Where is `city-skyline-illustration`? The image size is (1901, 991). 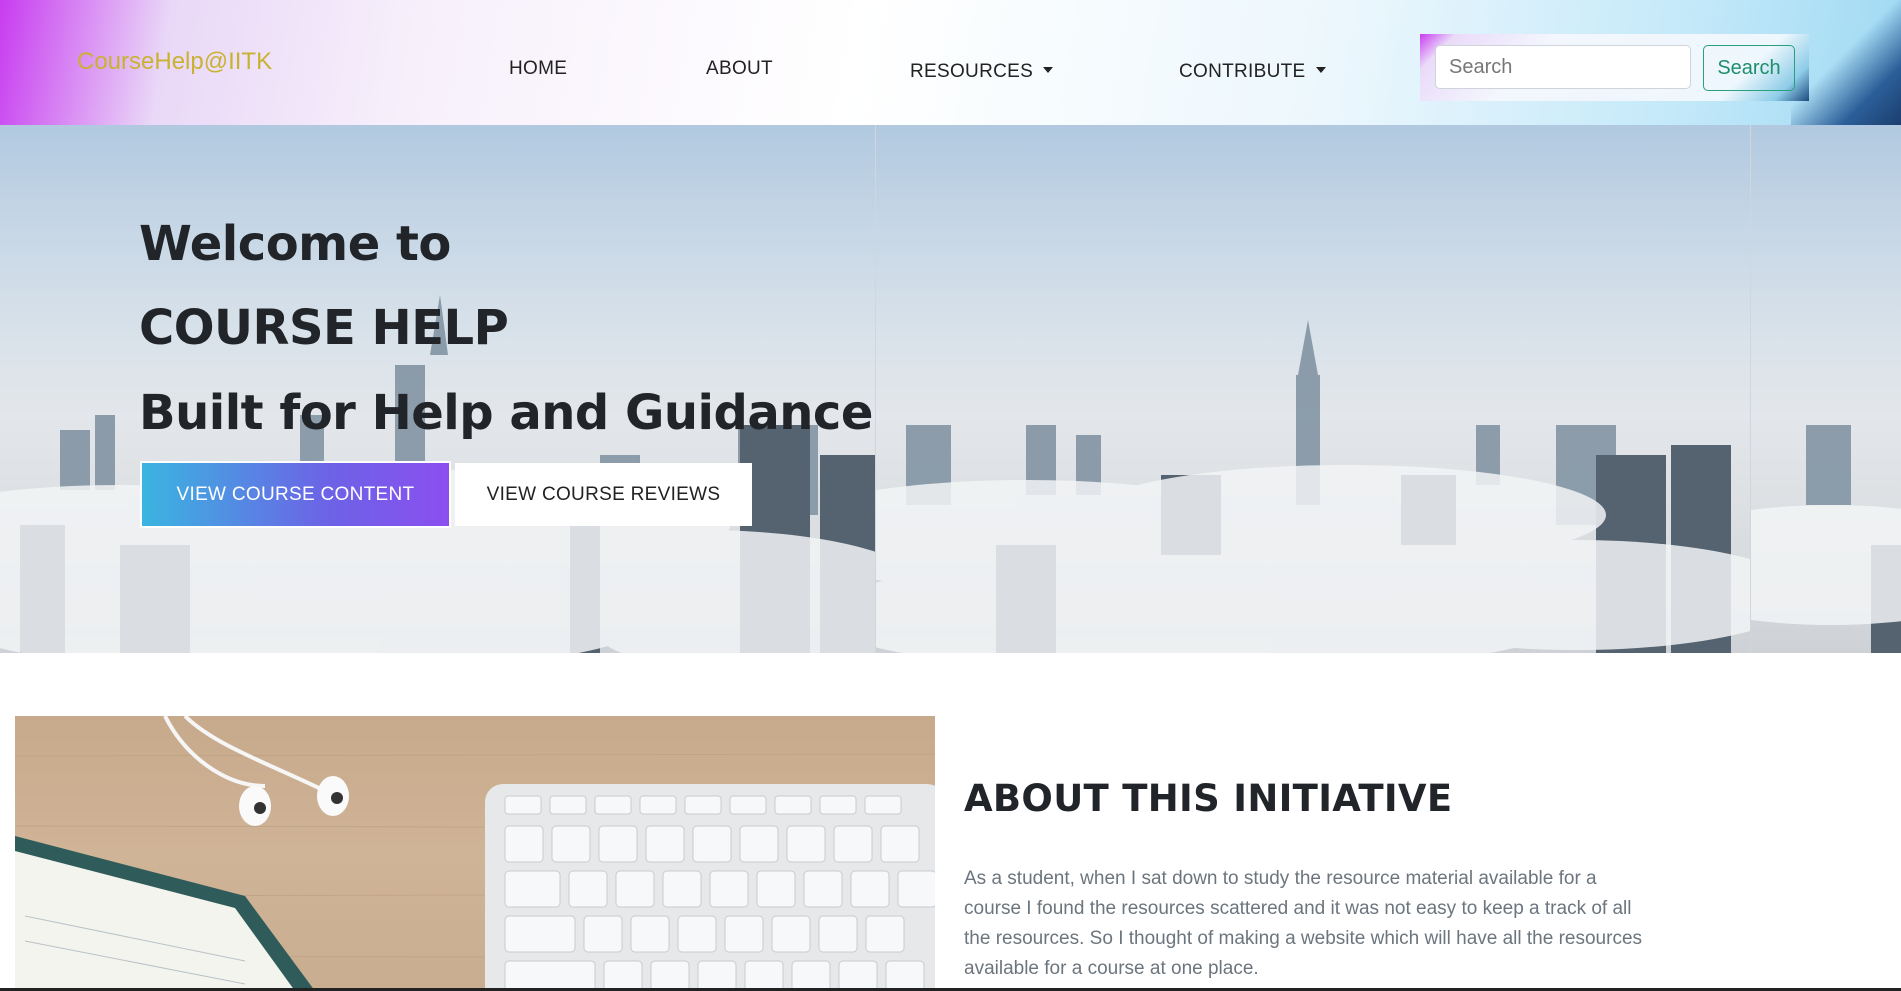
city-skyline-illustration is located at coordinates (1826, 539).